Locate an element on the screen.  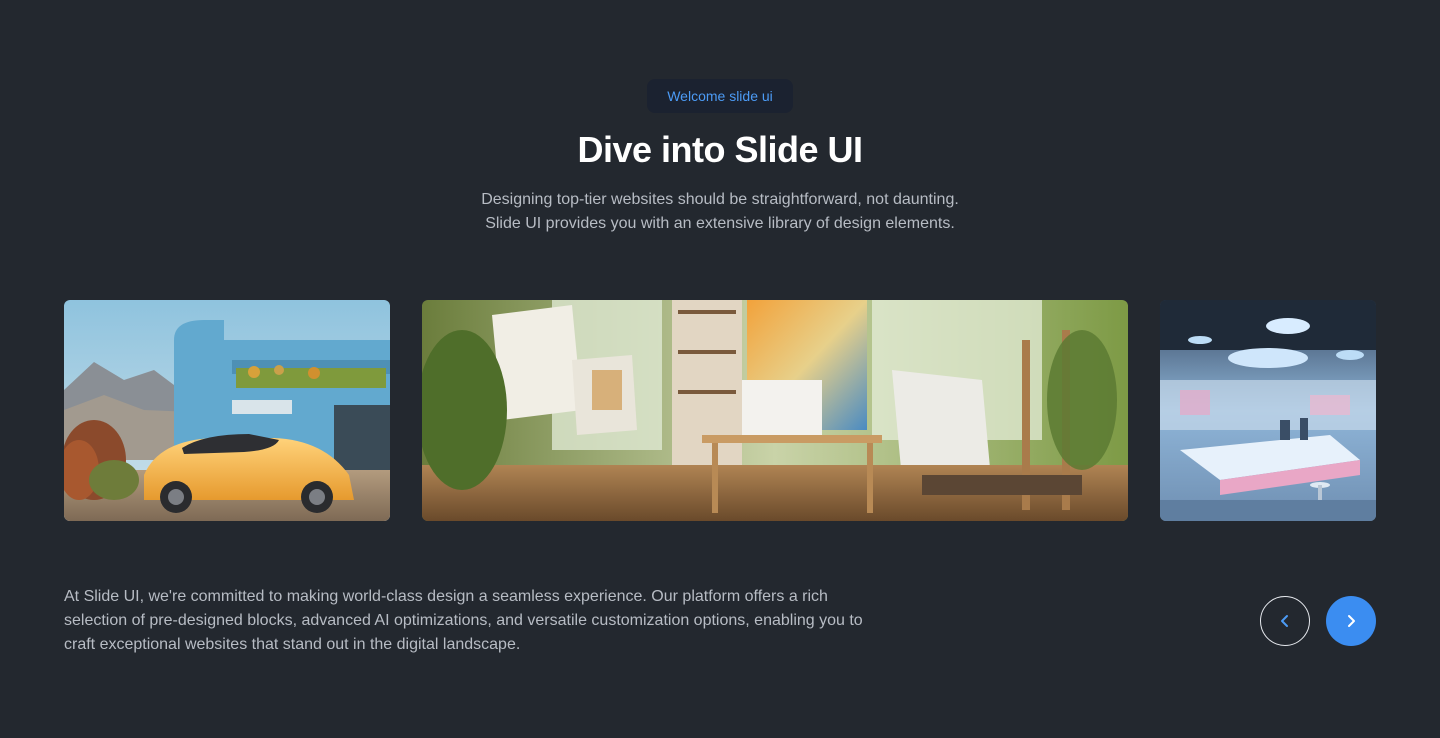
slide-card-lab is located at coordinates (1268, 410).